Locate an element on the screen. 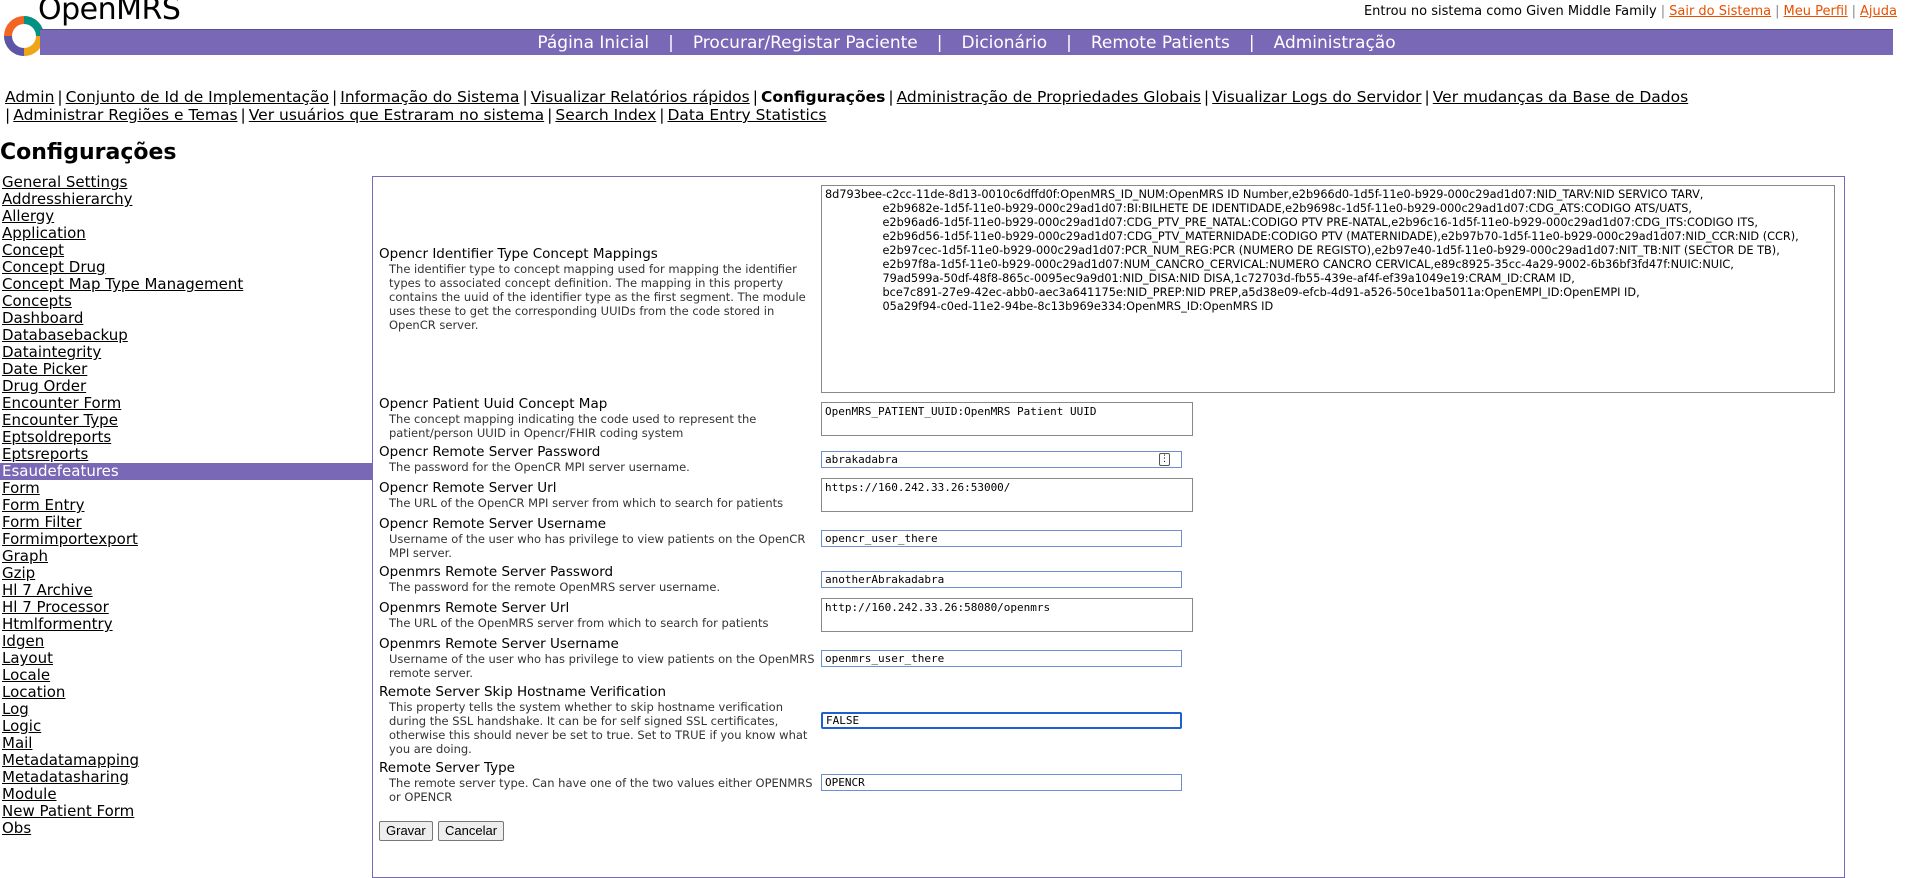 This screenshot has height=878, width=1907. sidebar-item-allergy: Allergy is located at coordinates (186, 216).